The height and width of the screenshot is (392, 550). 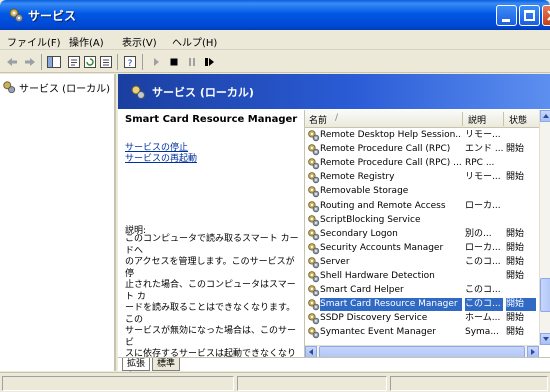 I want to click on stop-service-icon, so click(x=174, y=62).